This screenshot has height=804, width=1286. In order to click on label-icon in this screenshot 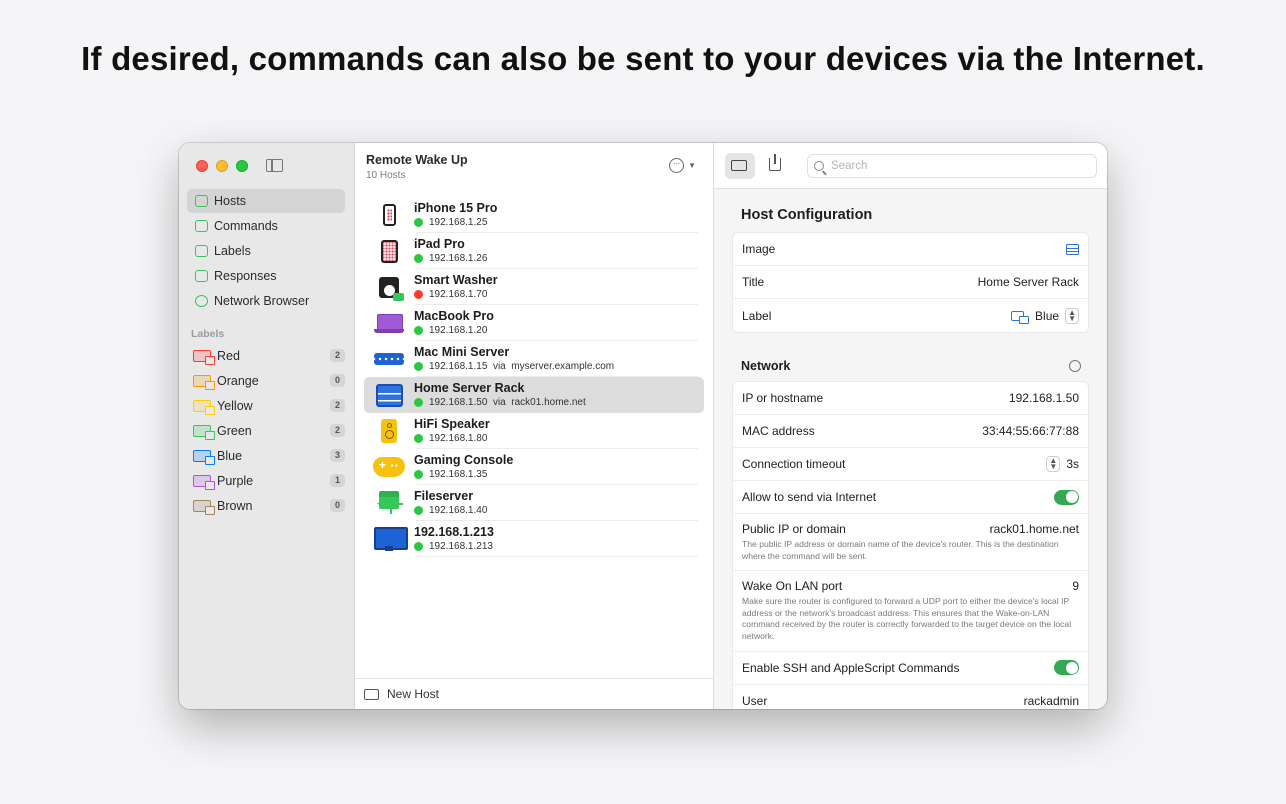, I will do `click(1020, 317)`.